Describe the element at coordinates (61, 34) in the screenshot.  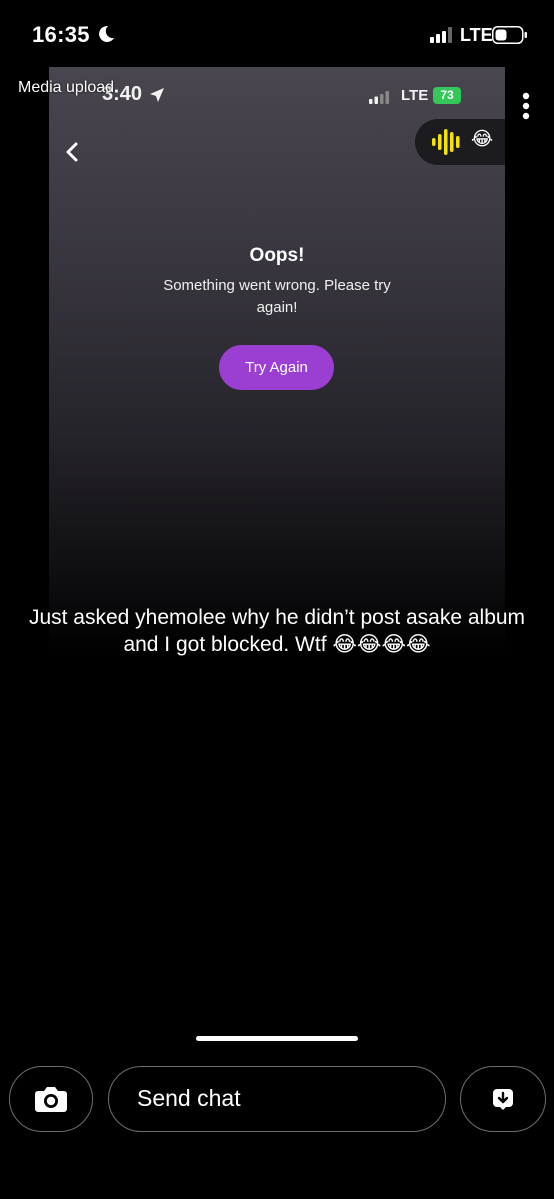
I see `status-time: 16:35` at that location.